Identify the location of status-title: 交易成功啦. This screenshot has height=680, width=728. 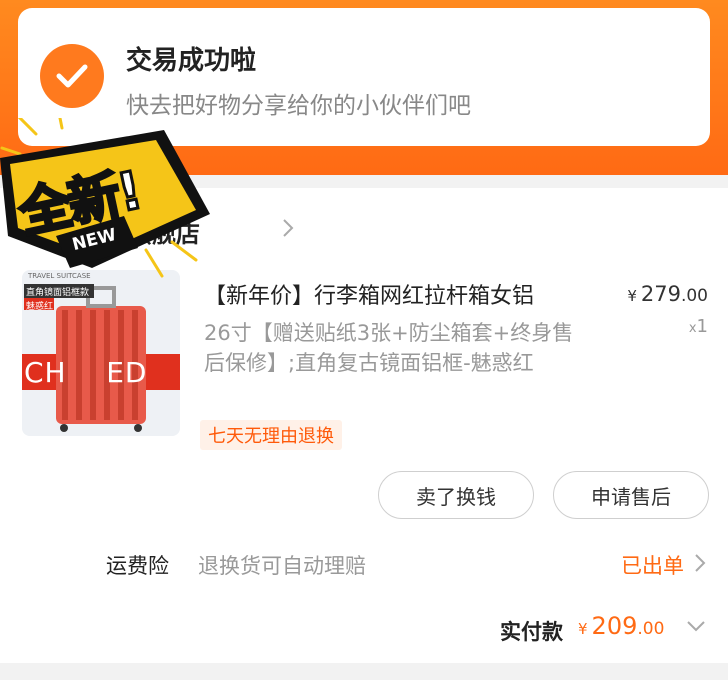
(191, 61).